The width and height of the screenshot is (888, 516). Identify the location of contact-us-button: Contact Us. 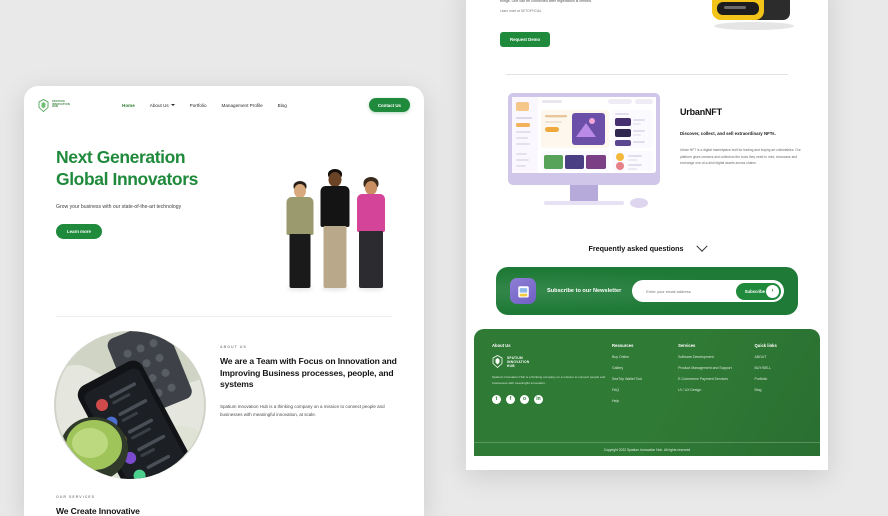
(389, 105).